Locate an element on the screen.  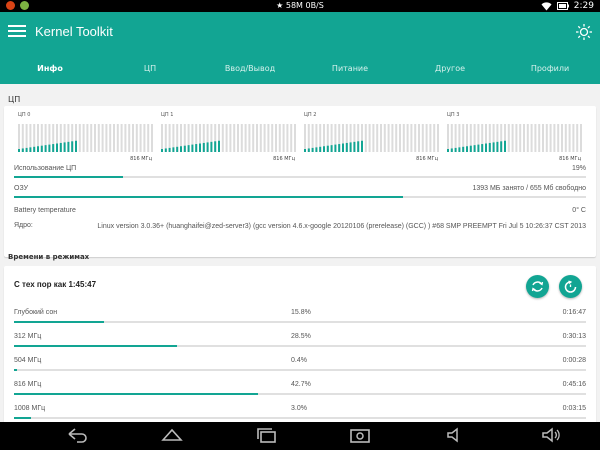
state-percent: 3.0% is located at coordinates (299, 408).